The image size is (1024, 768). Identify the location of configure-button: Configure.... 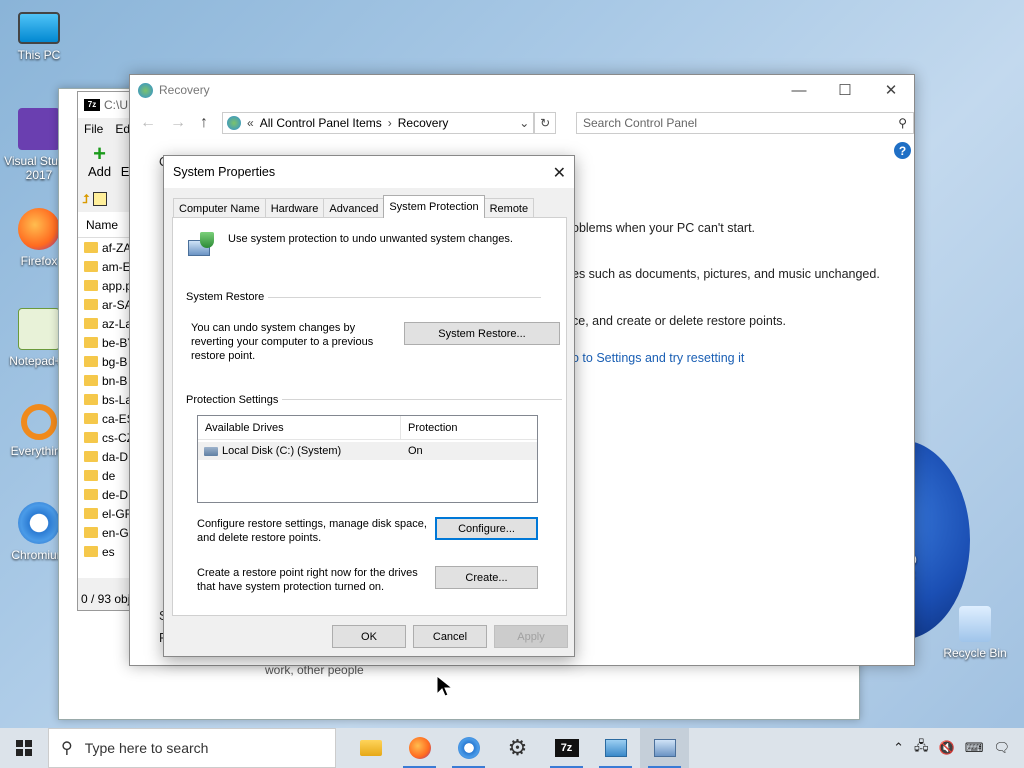
(486, 528).